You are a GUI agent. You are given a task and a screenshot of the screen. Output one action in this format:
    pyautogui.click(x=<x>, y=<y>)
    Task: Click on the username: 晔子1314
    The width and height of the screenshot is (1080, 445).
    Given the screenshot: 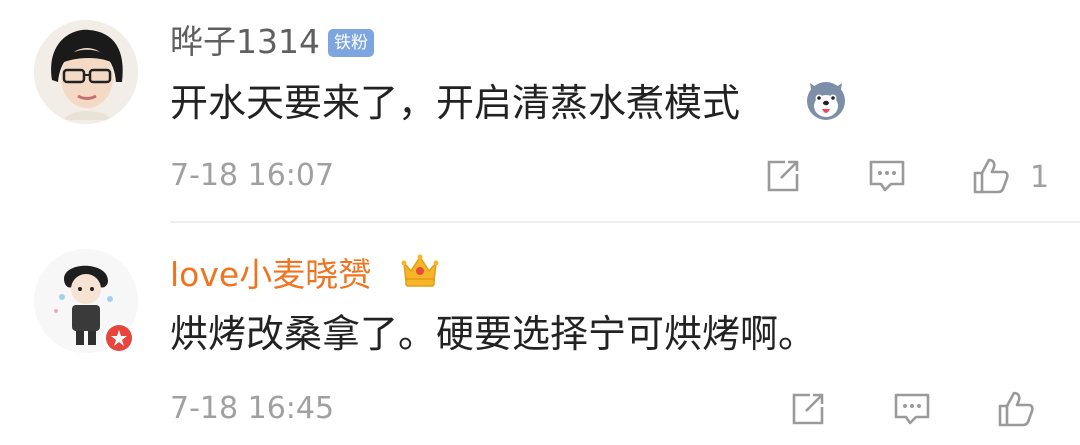 What is the action you would take?
    pyautogui.click(x=245, y=42)
    